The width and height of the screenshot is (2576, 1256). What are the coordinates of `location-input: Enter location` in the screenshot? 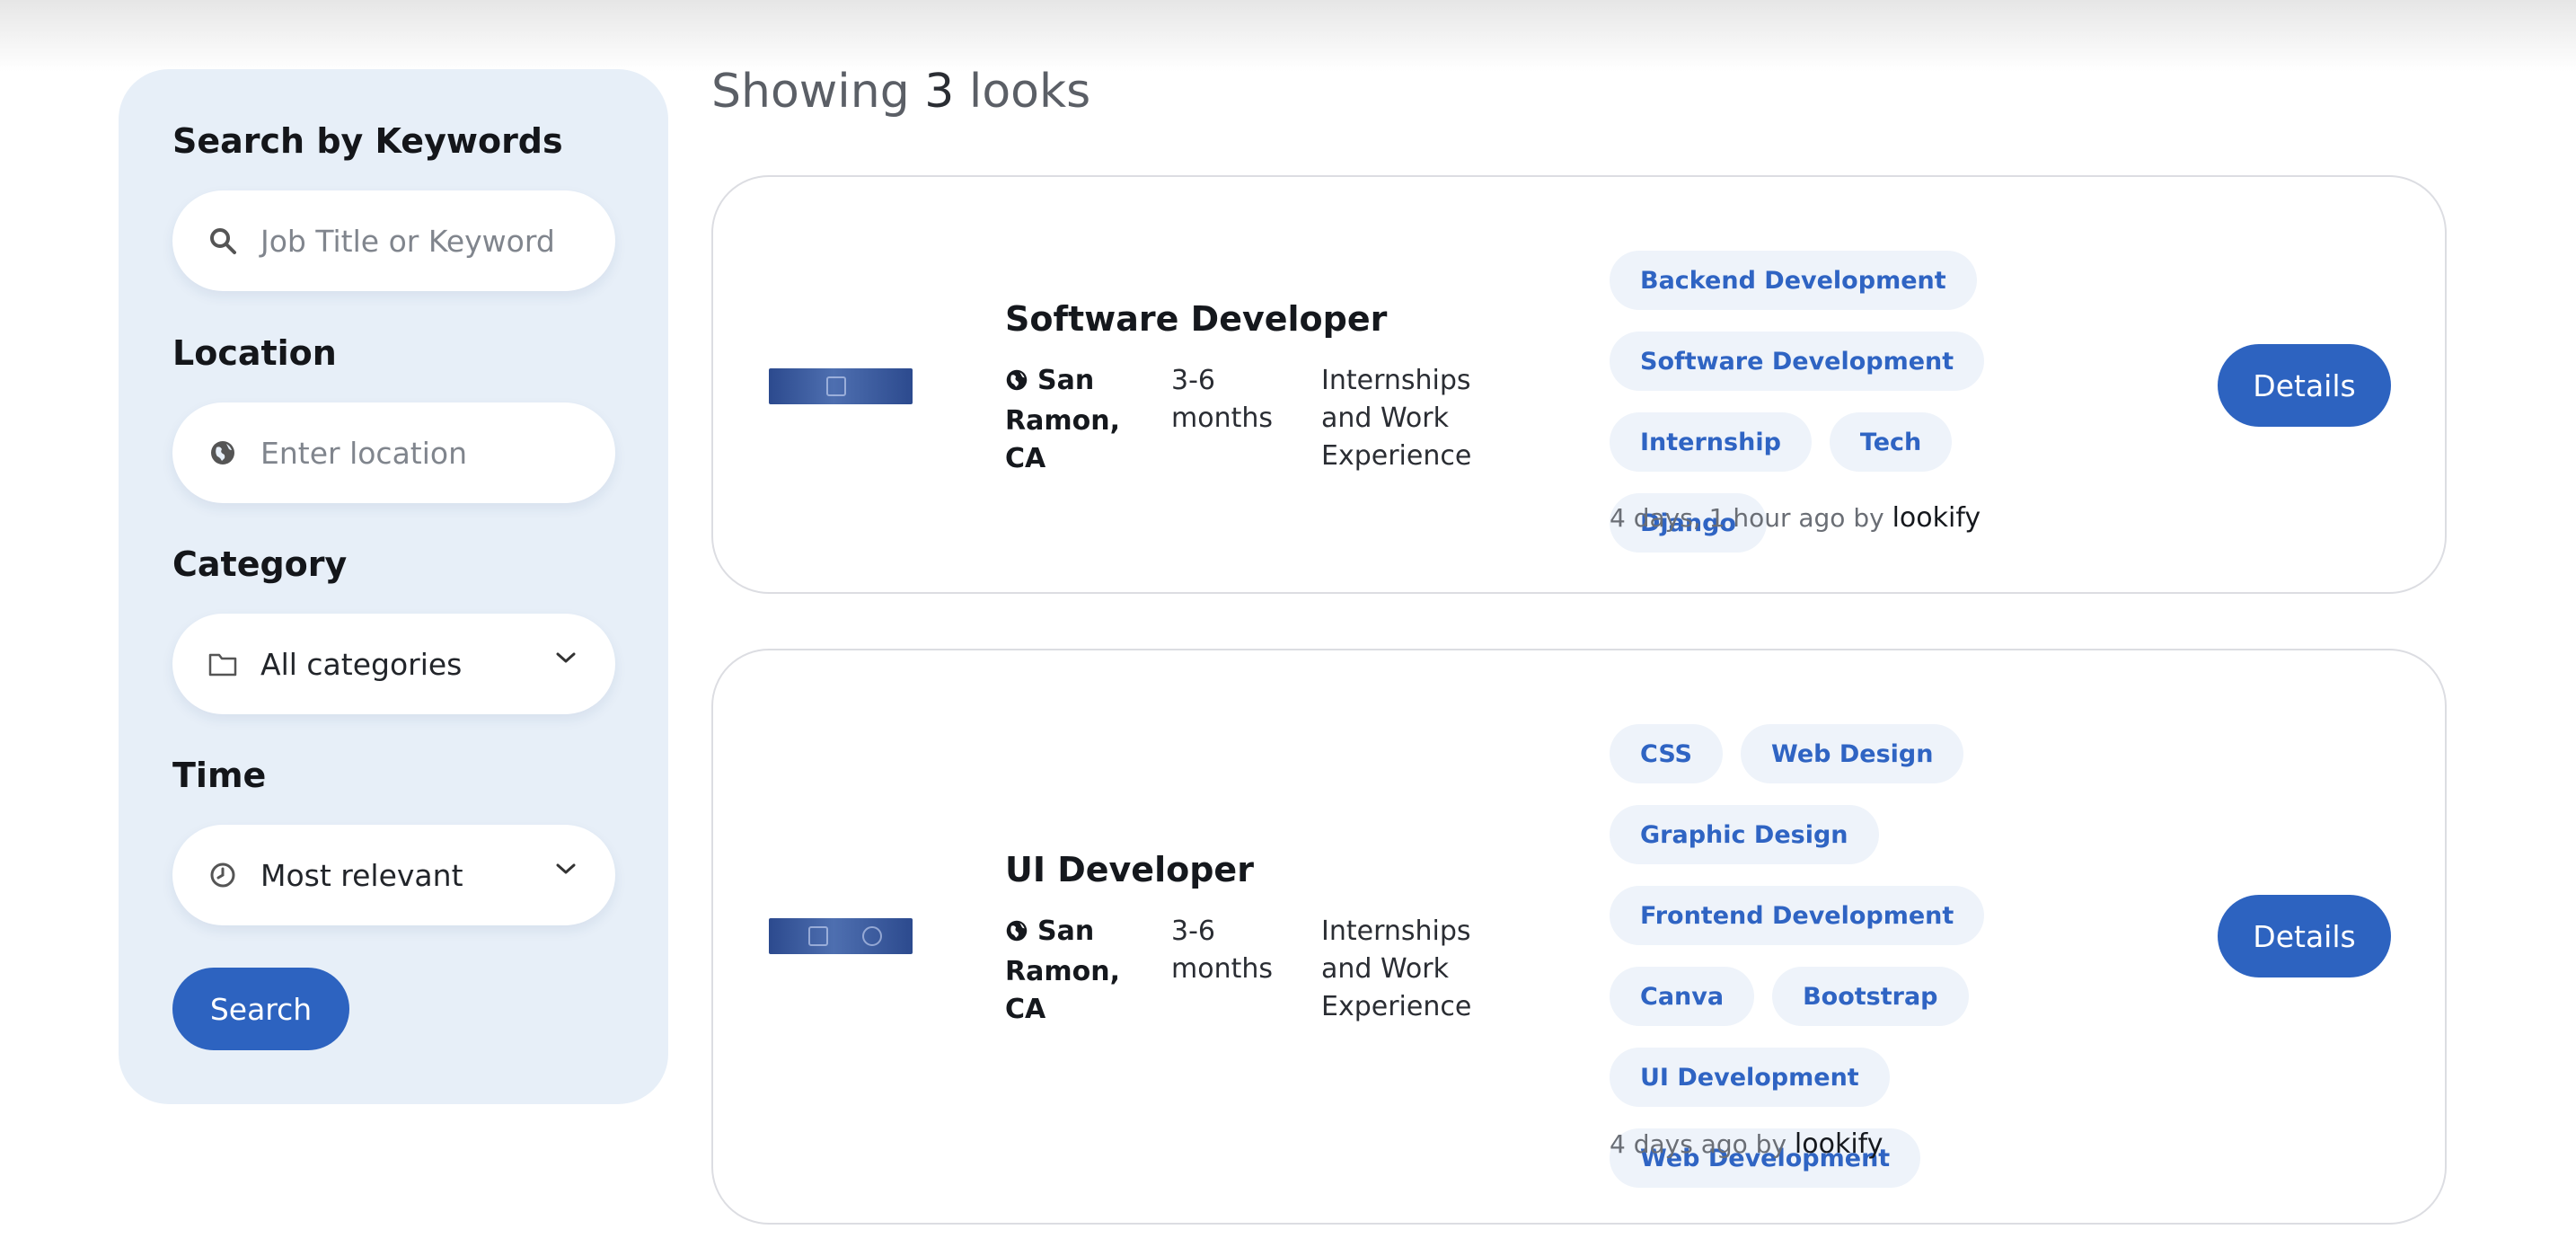 It's located at (393, 452).